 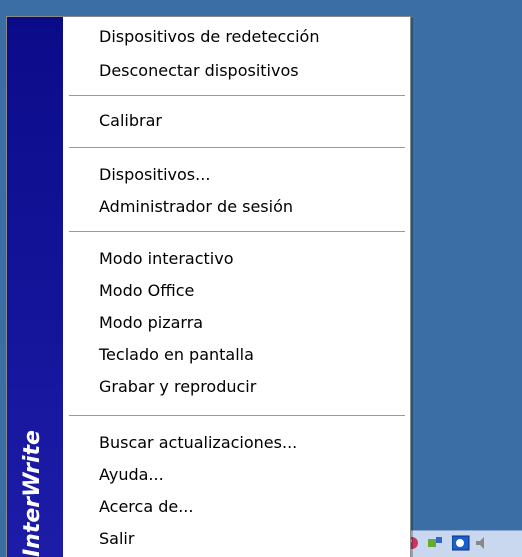 What do you see at coordinates (434, 543) in the screenshot?
I see `network-icon` at bounding box center [434, 543].